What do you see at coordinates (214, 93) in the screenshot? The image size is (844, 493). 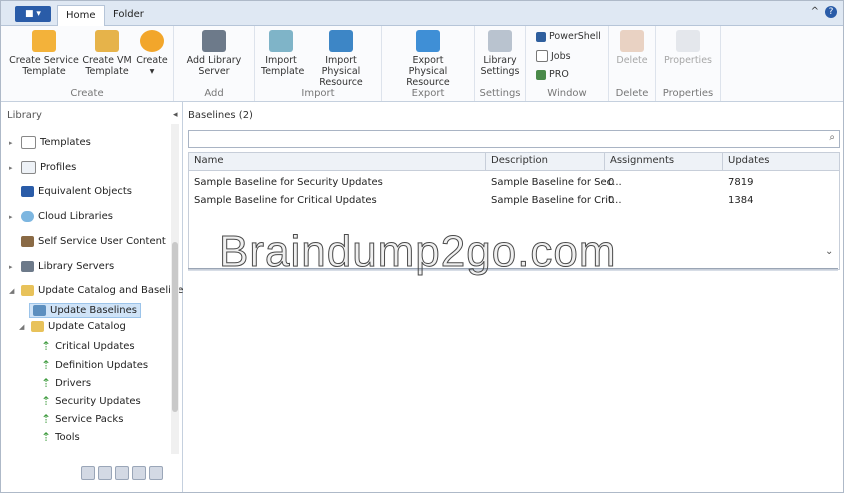 I see `group-label-add: Add` at bounding box center [214, 93].